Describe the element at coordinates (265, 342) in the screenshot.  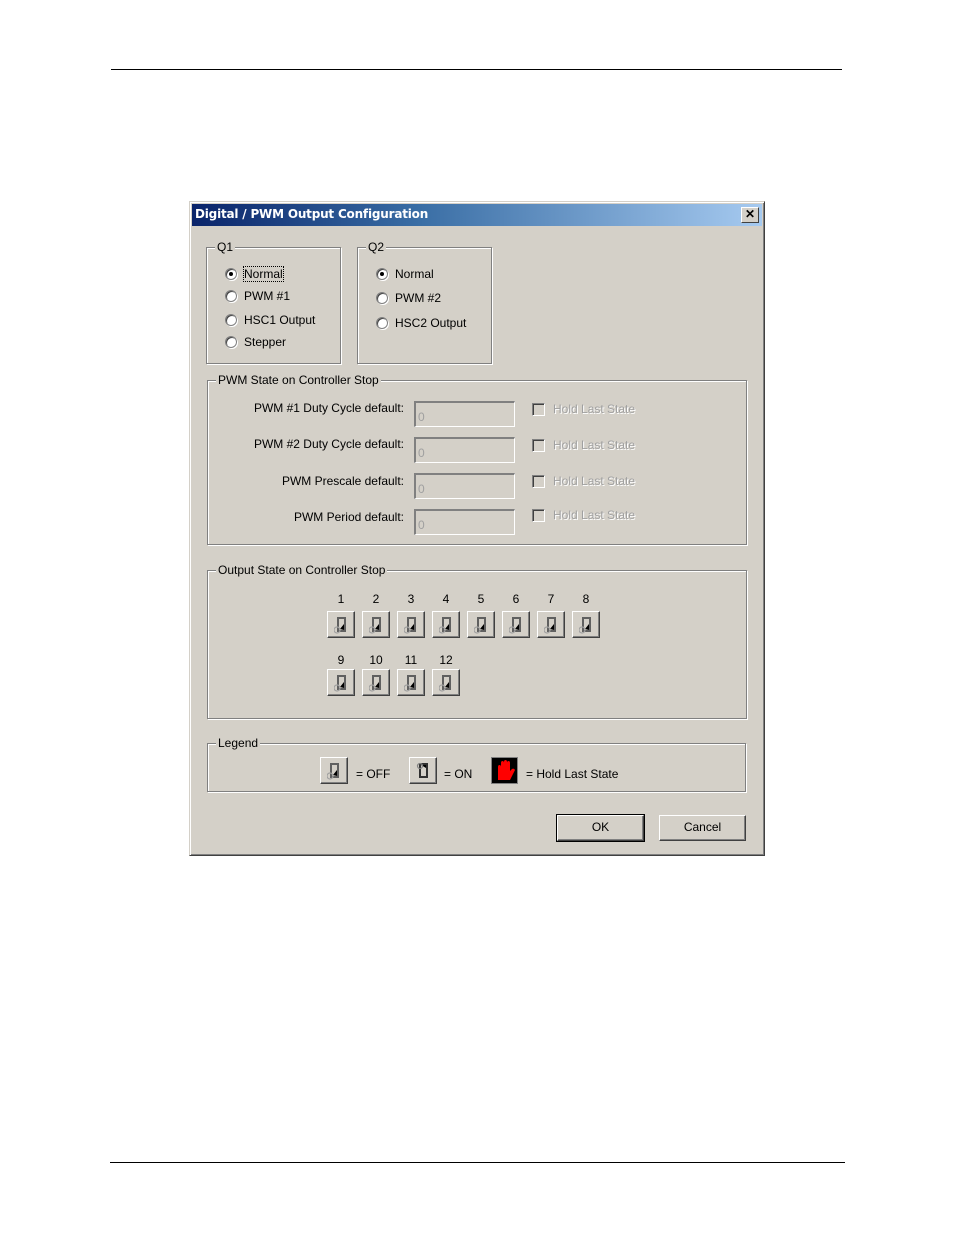
I see `radio-label: Stepper` at that location.